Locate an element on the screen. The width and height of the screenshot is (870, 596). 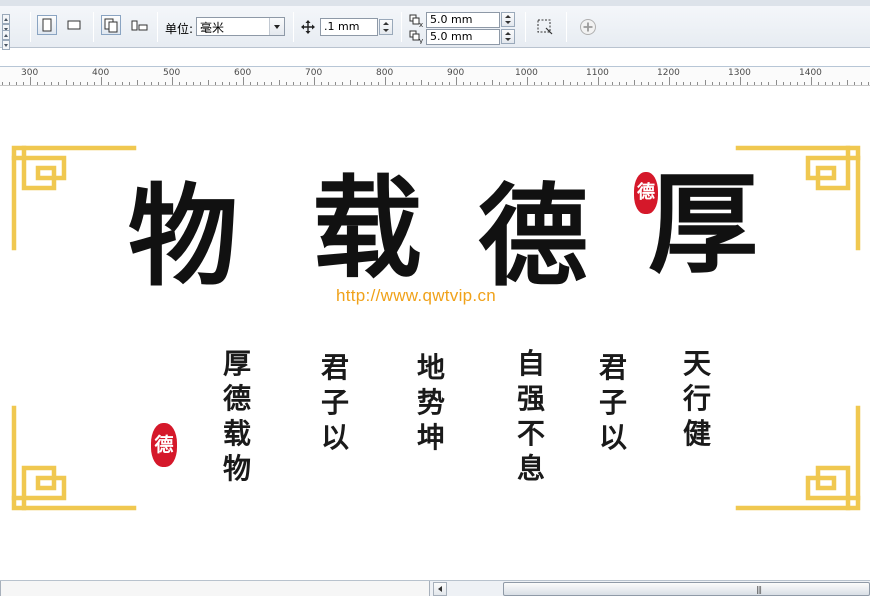
plus-circle-icon is located at coordinates (588, 27).